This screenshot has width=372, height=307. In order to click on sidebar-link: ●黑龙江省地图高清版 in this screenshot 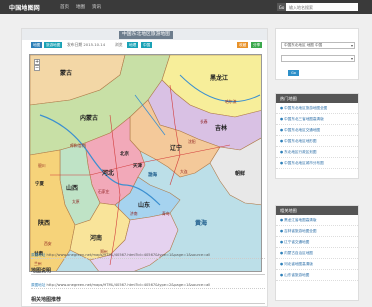, I will do `click(317, 220)`.